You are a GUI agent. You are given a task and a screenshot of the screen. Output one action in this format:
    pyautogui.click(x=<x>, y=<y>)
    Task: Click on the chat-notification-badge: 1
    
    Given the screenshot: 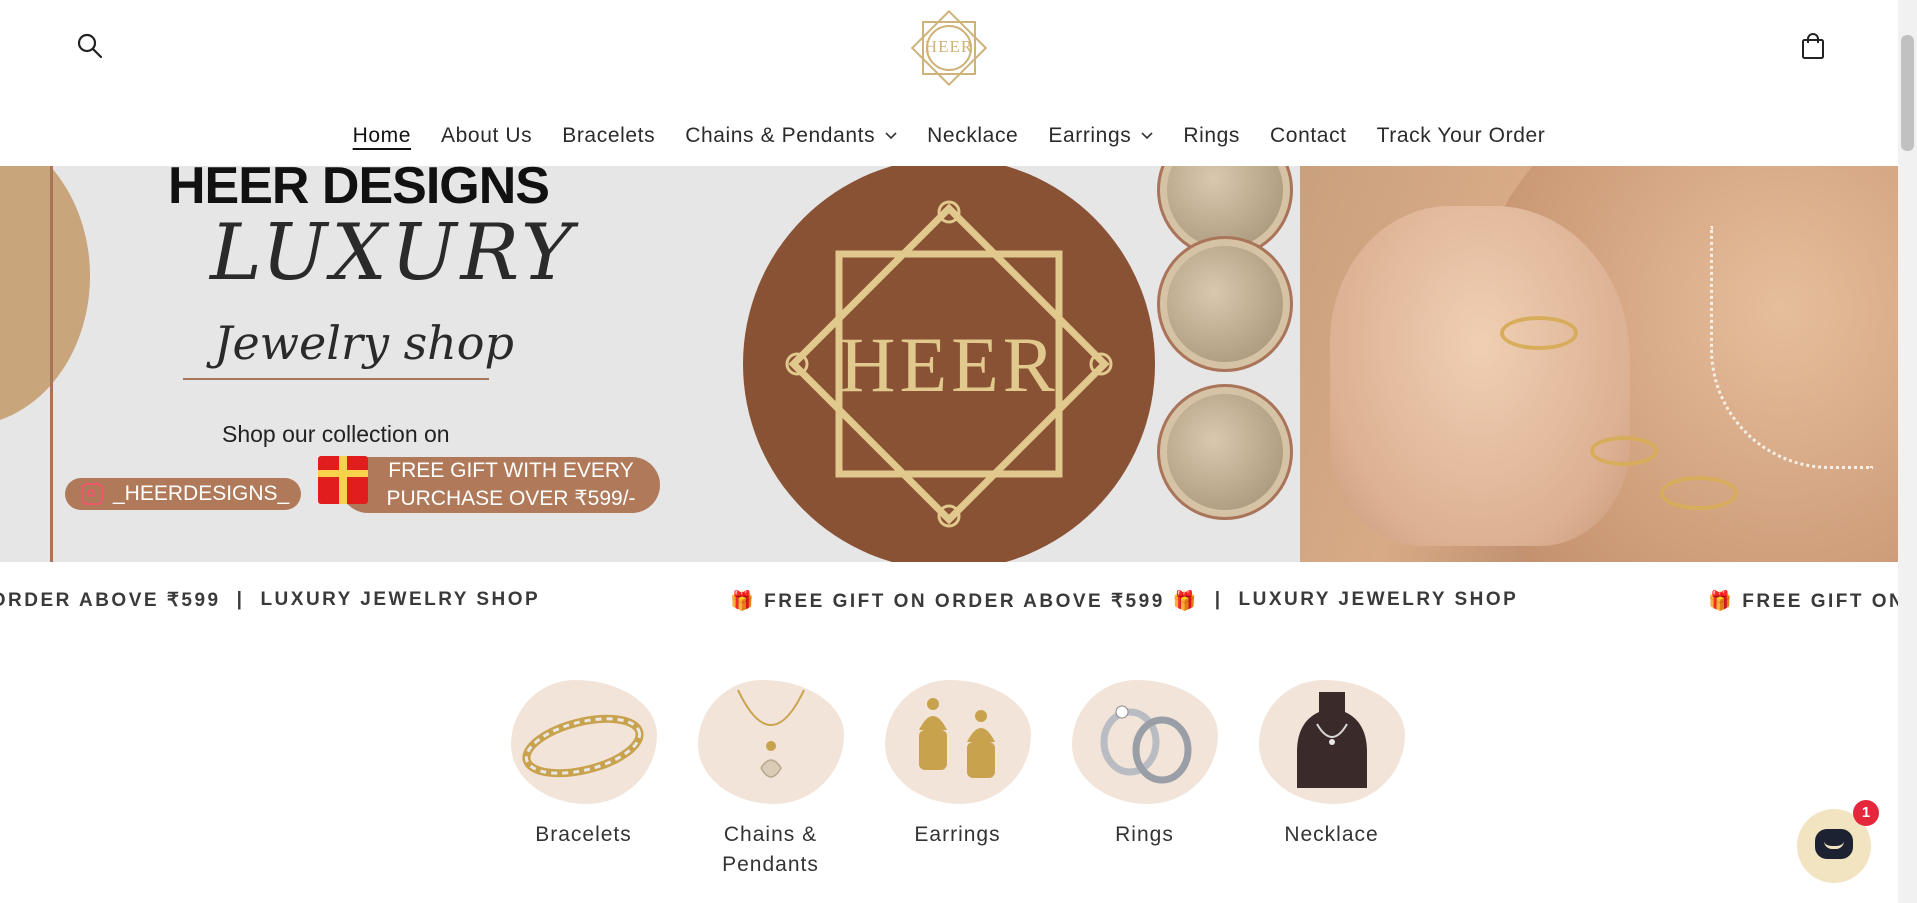 What is the action you would take?
    pyautogui.click(x=1866, y=813)
    